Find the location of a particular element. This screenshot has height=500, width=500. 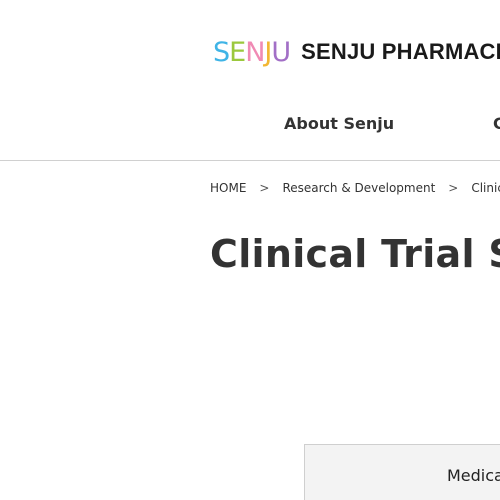

senju-logo: SENJU SENJU PHARMACE is located at coordinates (356, 52).